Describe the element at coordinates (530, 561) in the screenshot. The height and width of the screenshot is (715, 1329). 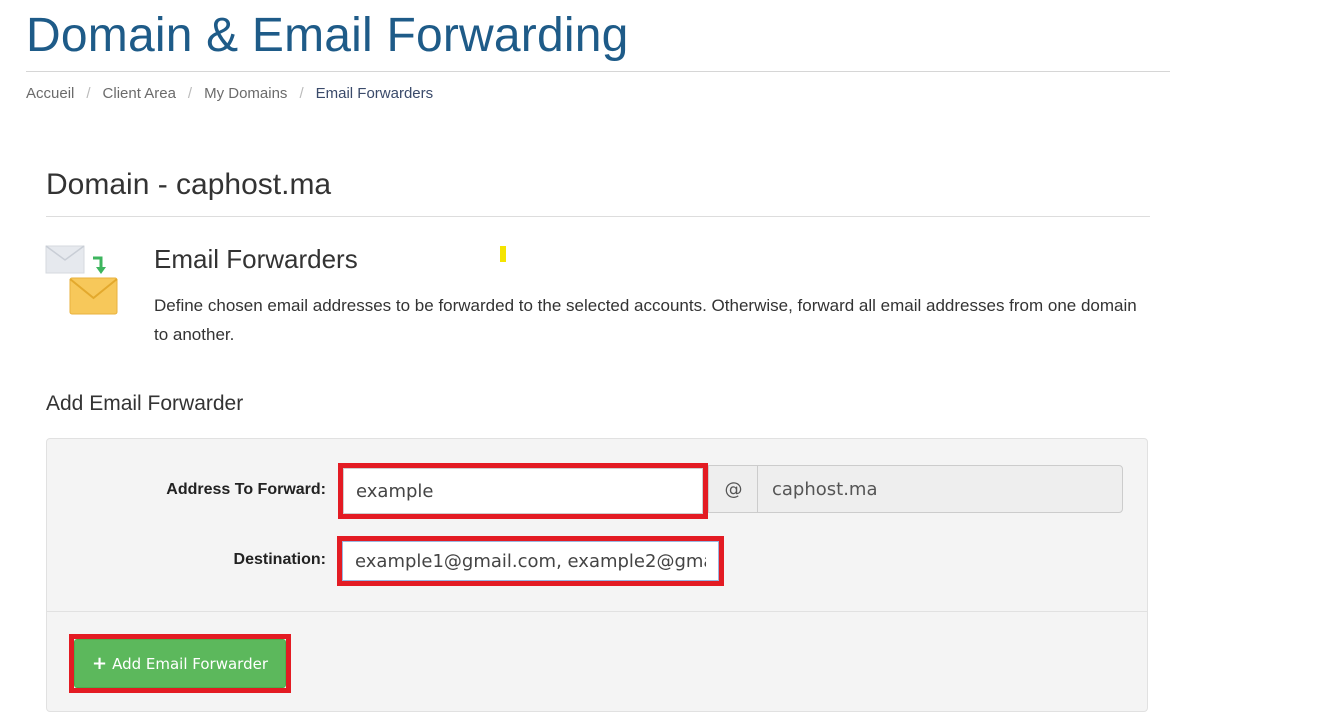
I see `destination-input` at that location.